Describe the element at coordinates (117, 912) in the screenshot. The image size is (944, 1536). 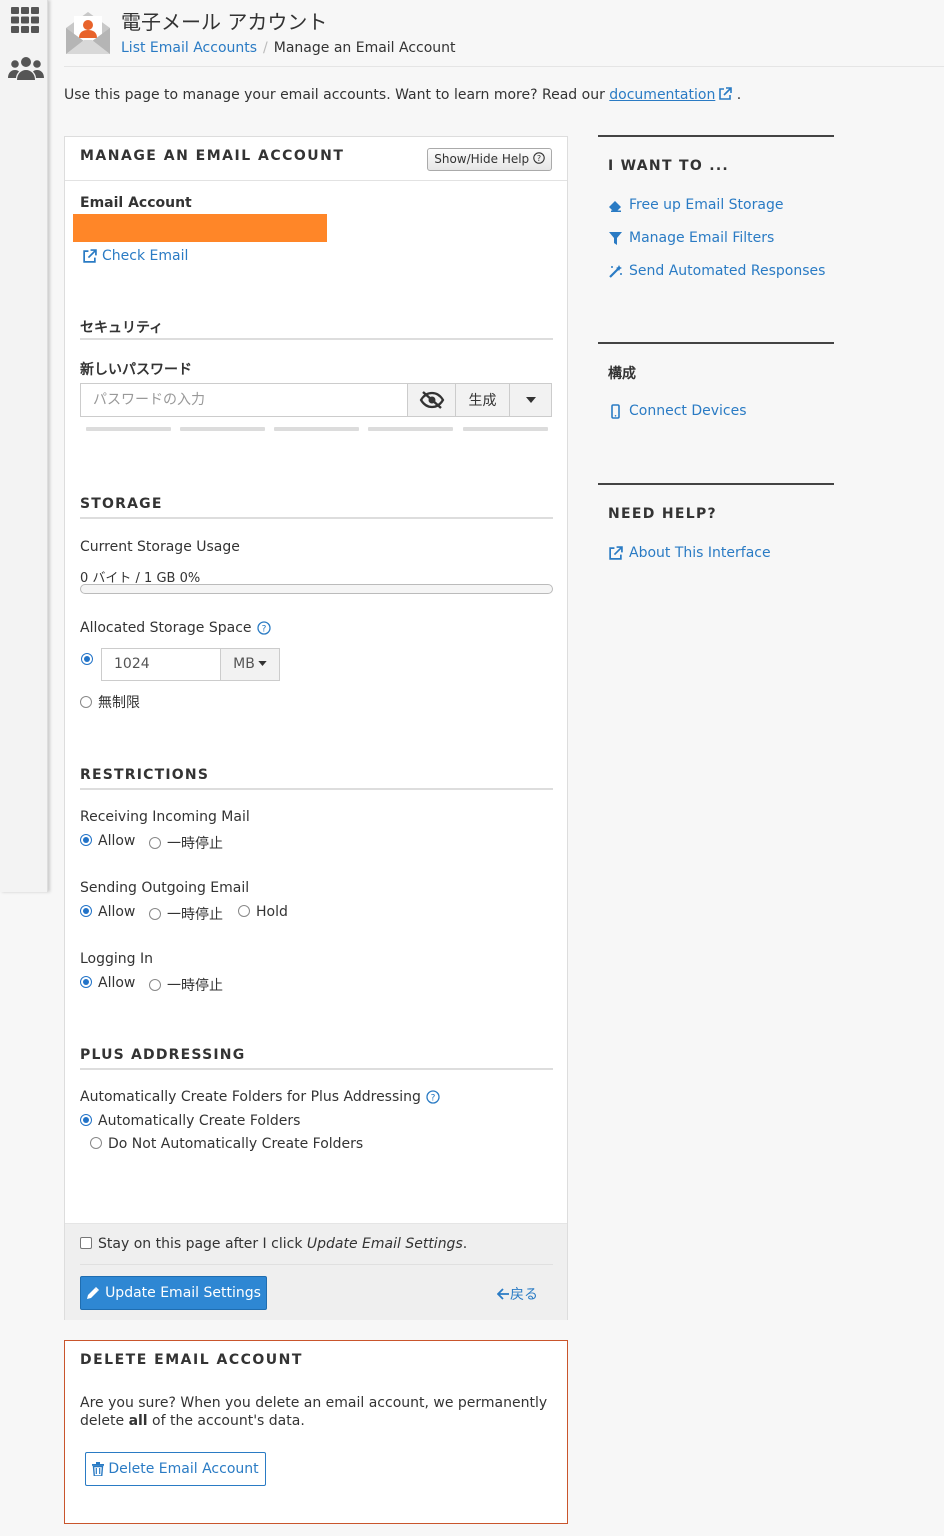
I see `sending-allow-label: Allow` at that location.